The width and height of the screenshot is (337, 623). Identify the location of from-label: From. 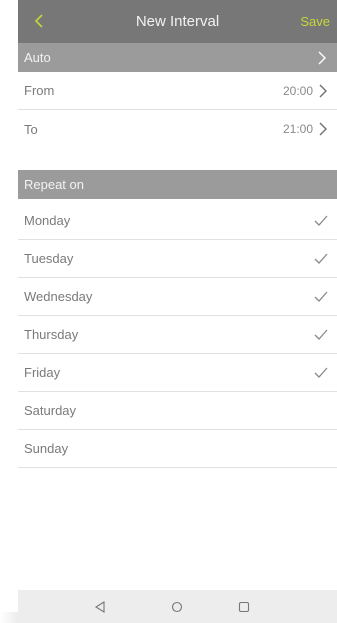
(39, 90).